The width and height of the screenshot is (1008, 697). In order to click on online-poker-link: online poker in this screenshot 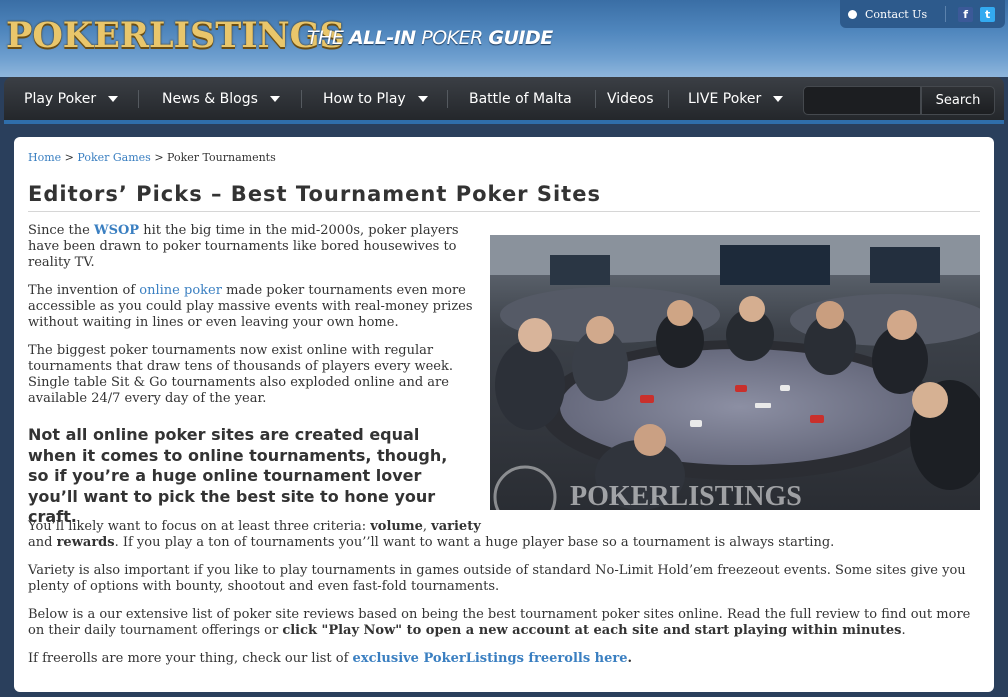, I will do `click(180, 290)`.